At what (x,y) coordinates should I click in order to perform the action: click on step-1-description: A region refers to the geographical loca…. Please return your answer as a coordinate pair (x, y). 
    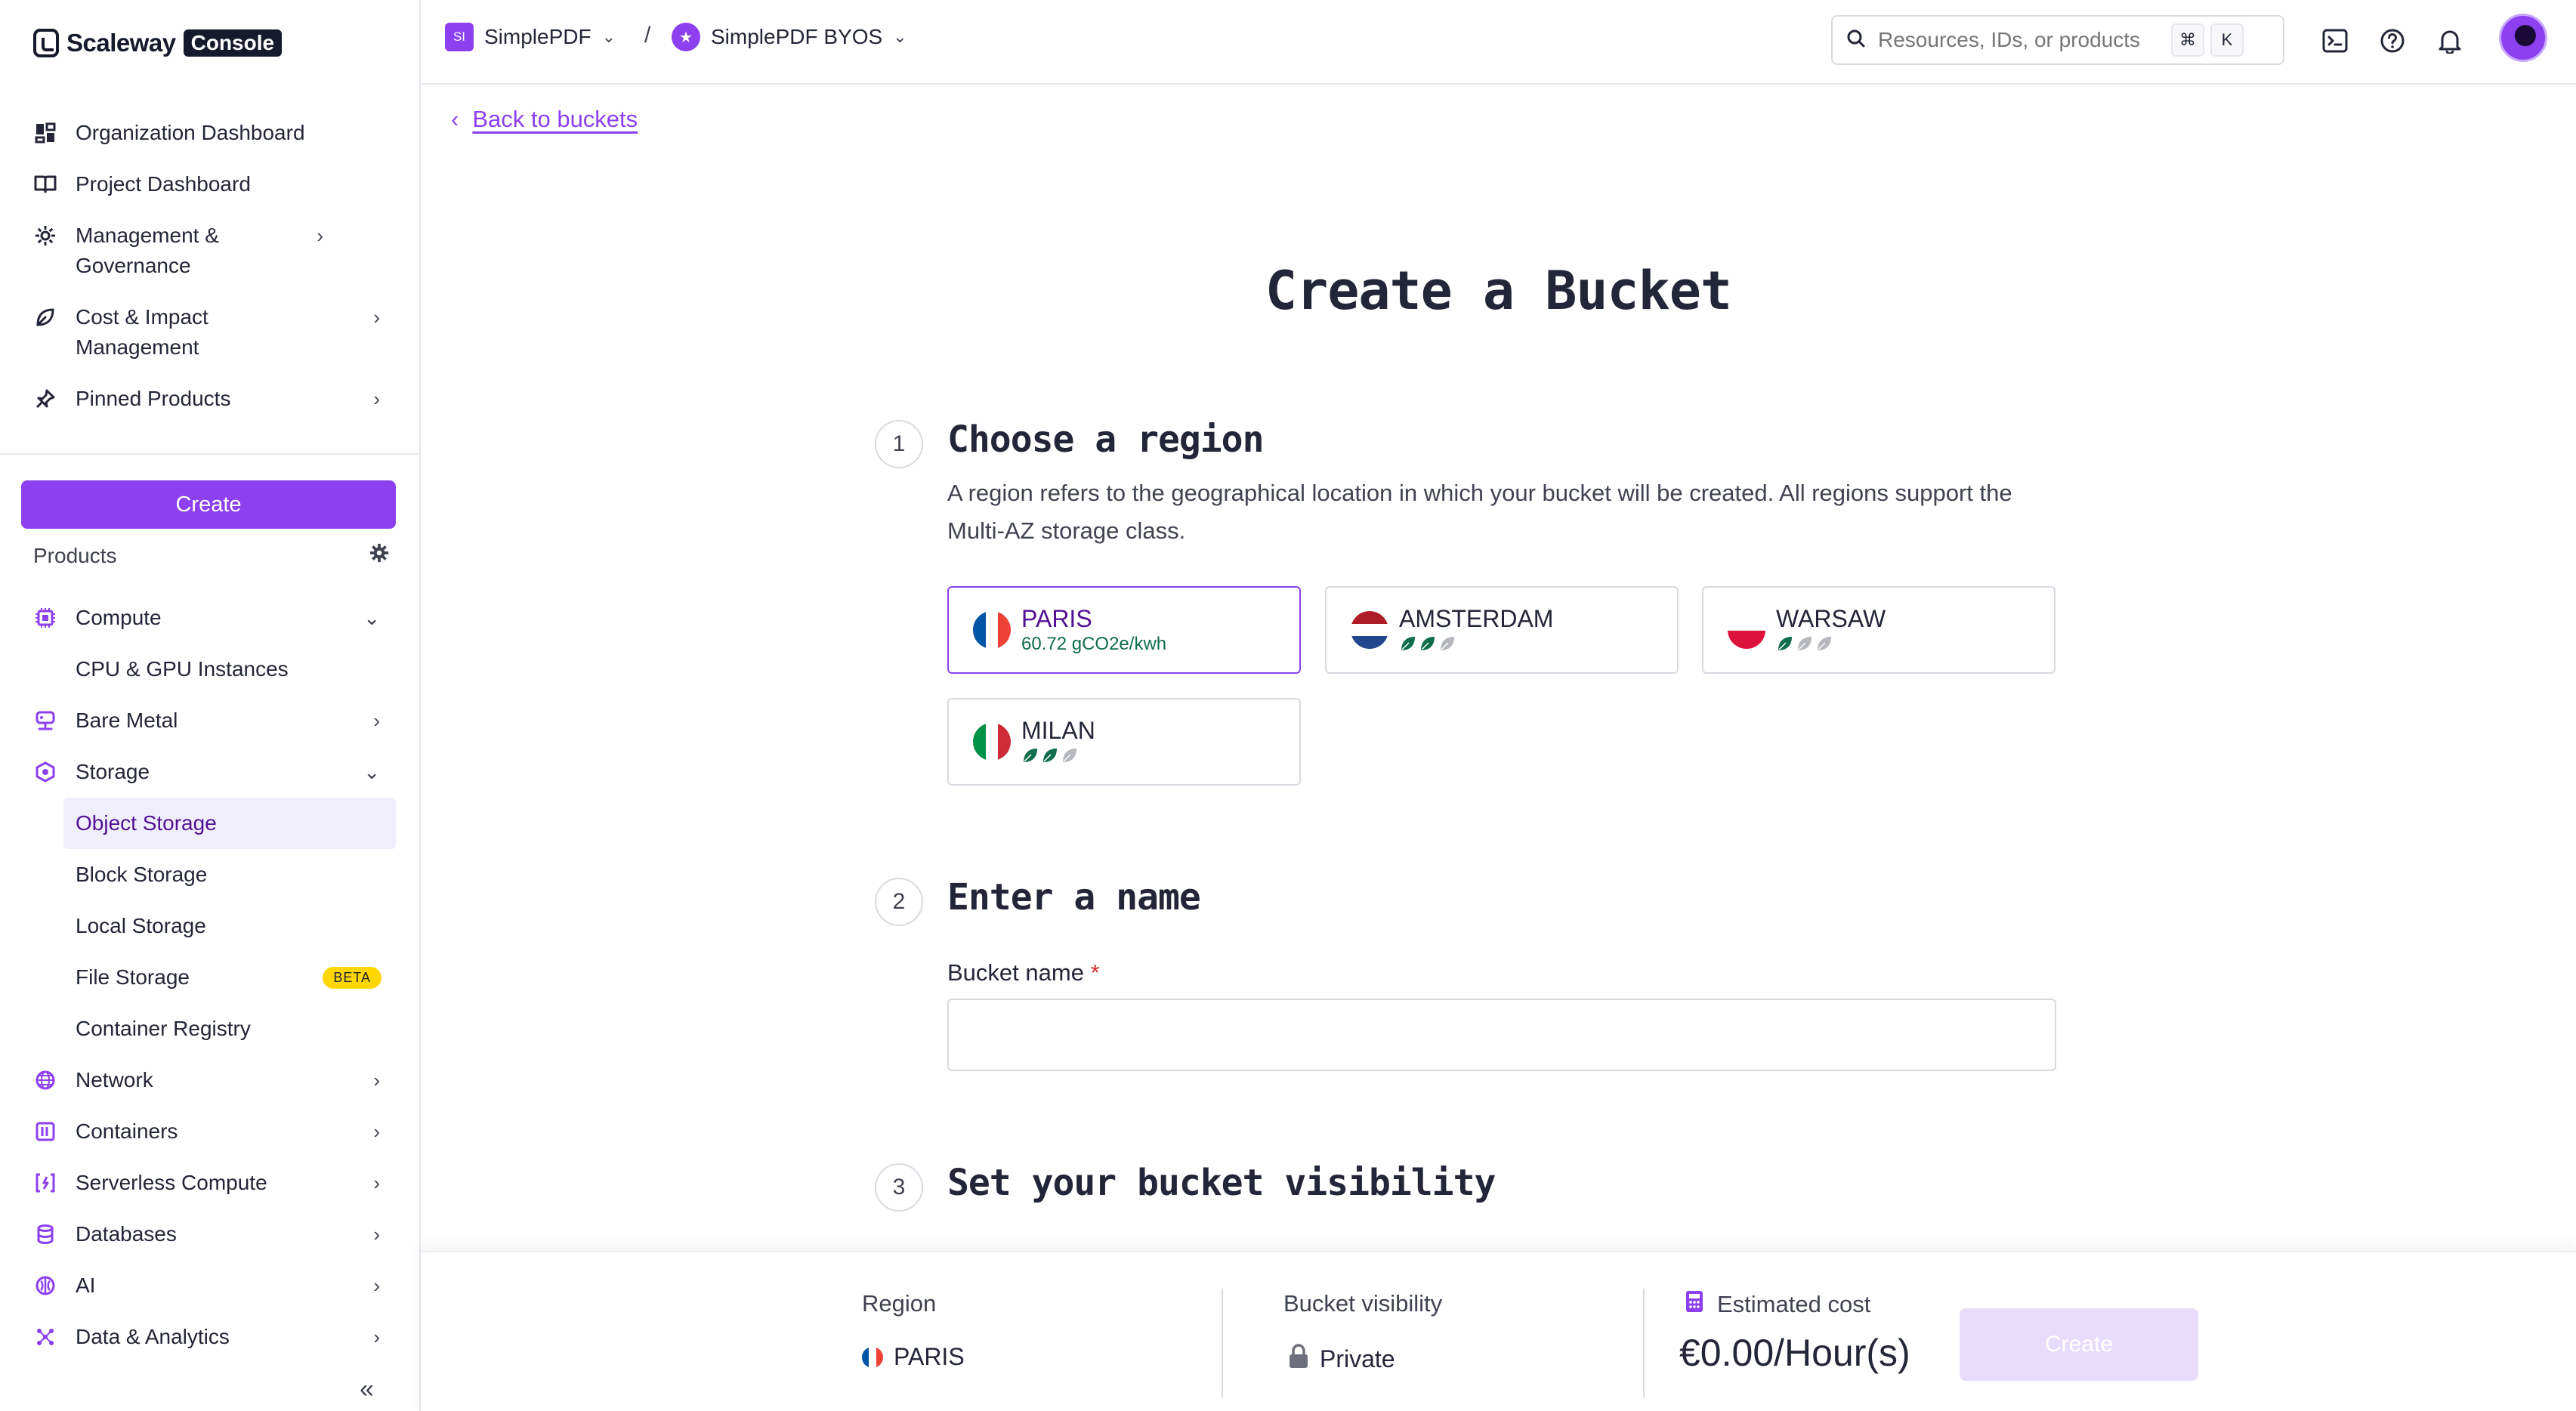
    Looking at the image, I should click on (1479, 512).